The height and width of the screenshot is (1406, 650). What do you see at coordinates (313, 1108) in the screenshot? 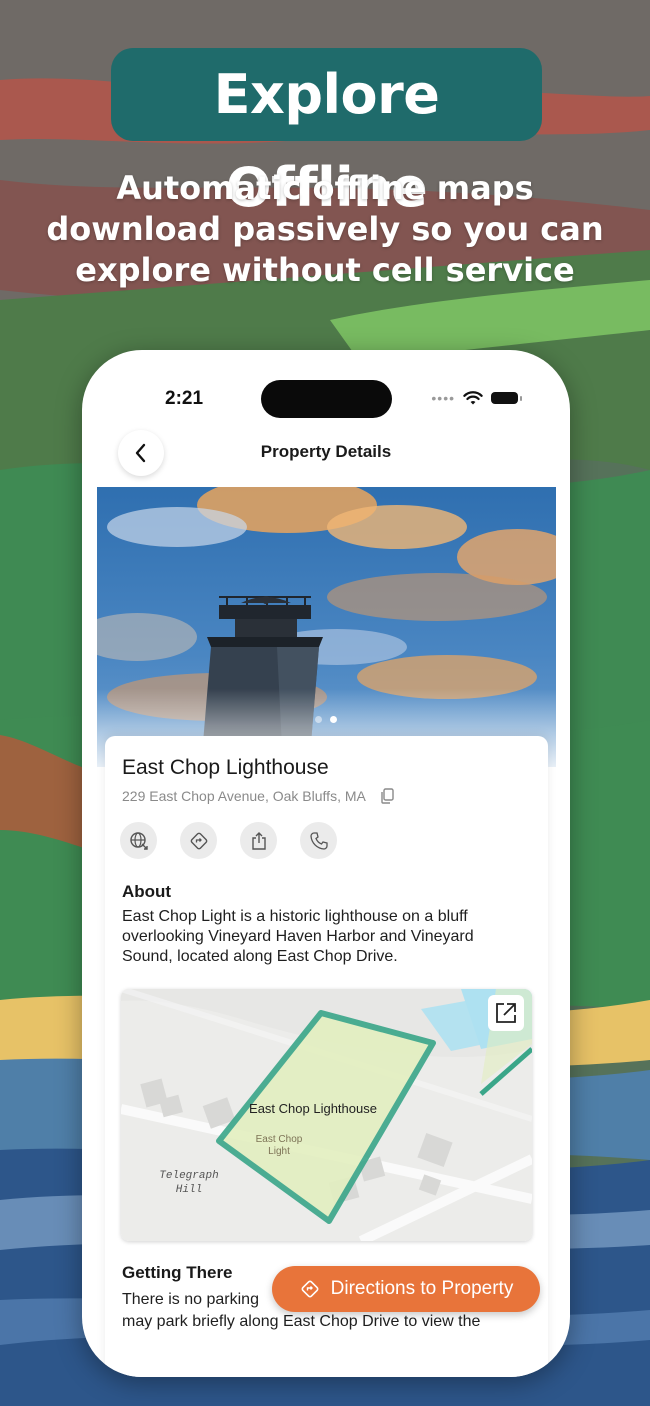
I see `map-property-label: East Chop Lighthouse` at bounding box center [313, 1108].